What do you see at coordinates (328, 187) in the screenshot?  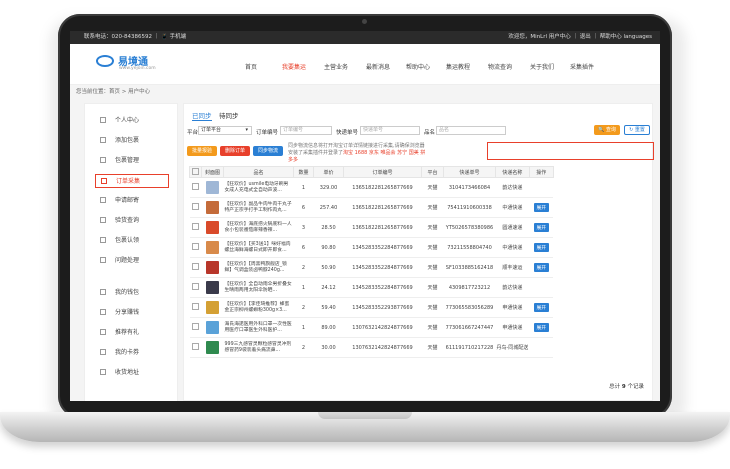 I see `price: 329.00` at bounding box center [328, 187].